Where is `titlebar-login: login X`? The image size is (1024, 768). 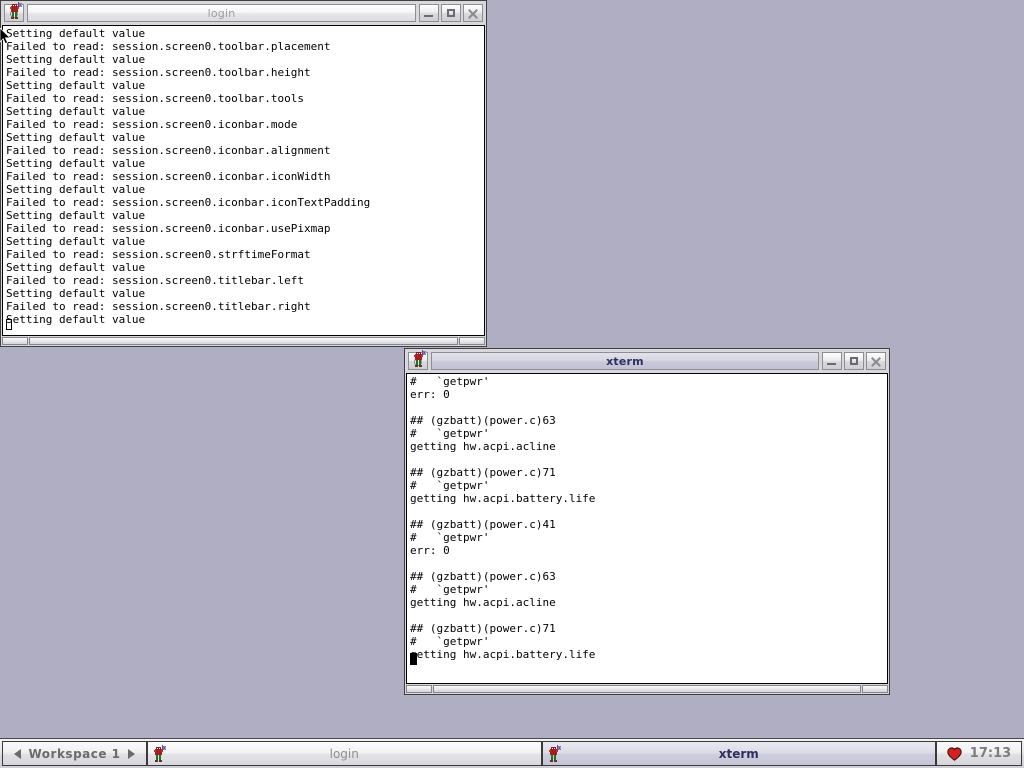
titlebar-login: login X is located at coordinates (243, 13).